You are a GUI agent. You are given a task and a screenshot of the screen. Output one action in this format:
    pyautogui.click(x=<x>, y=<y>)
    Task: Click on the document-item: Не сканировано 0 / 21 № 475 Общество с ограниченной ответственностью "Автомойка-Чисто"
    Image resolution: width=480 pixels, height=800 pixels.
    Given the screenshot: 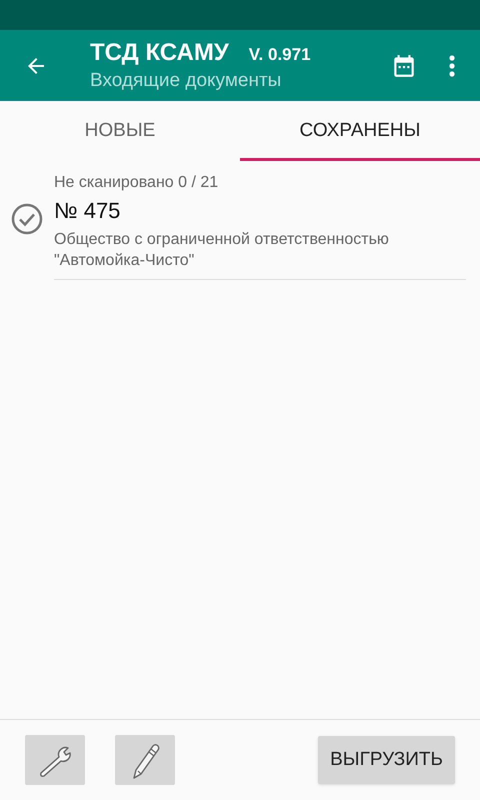 What is the action you would take?
    pyautogui.click(x=260, y=226)
    